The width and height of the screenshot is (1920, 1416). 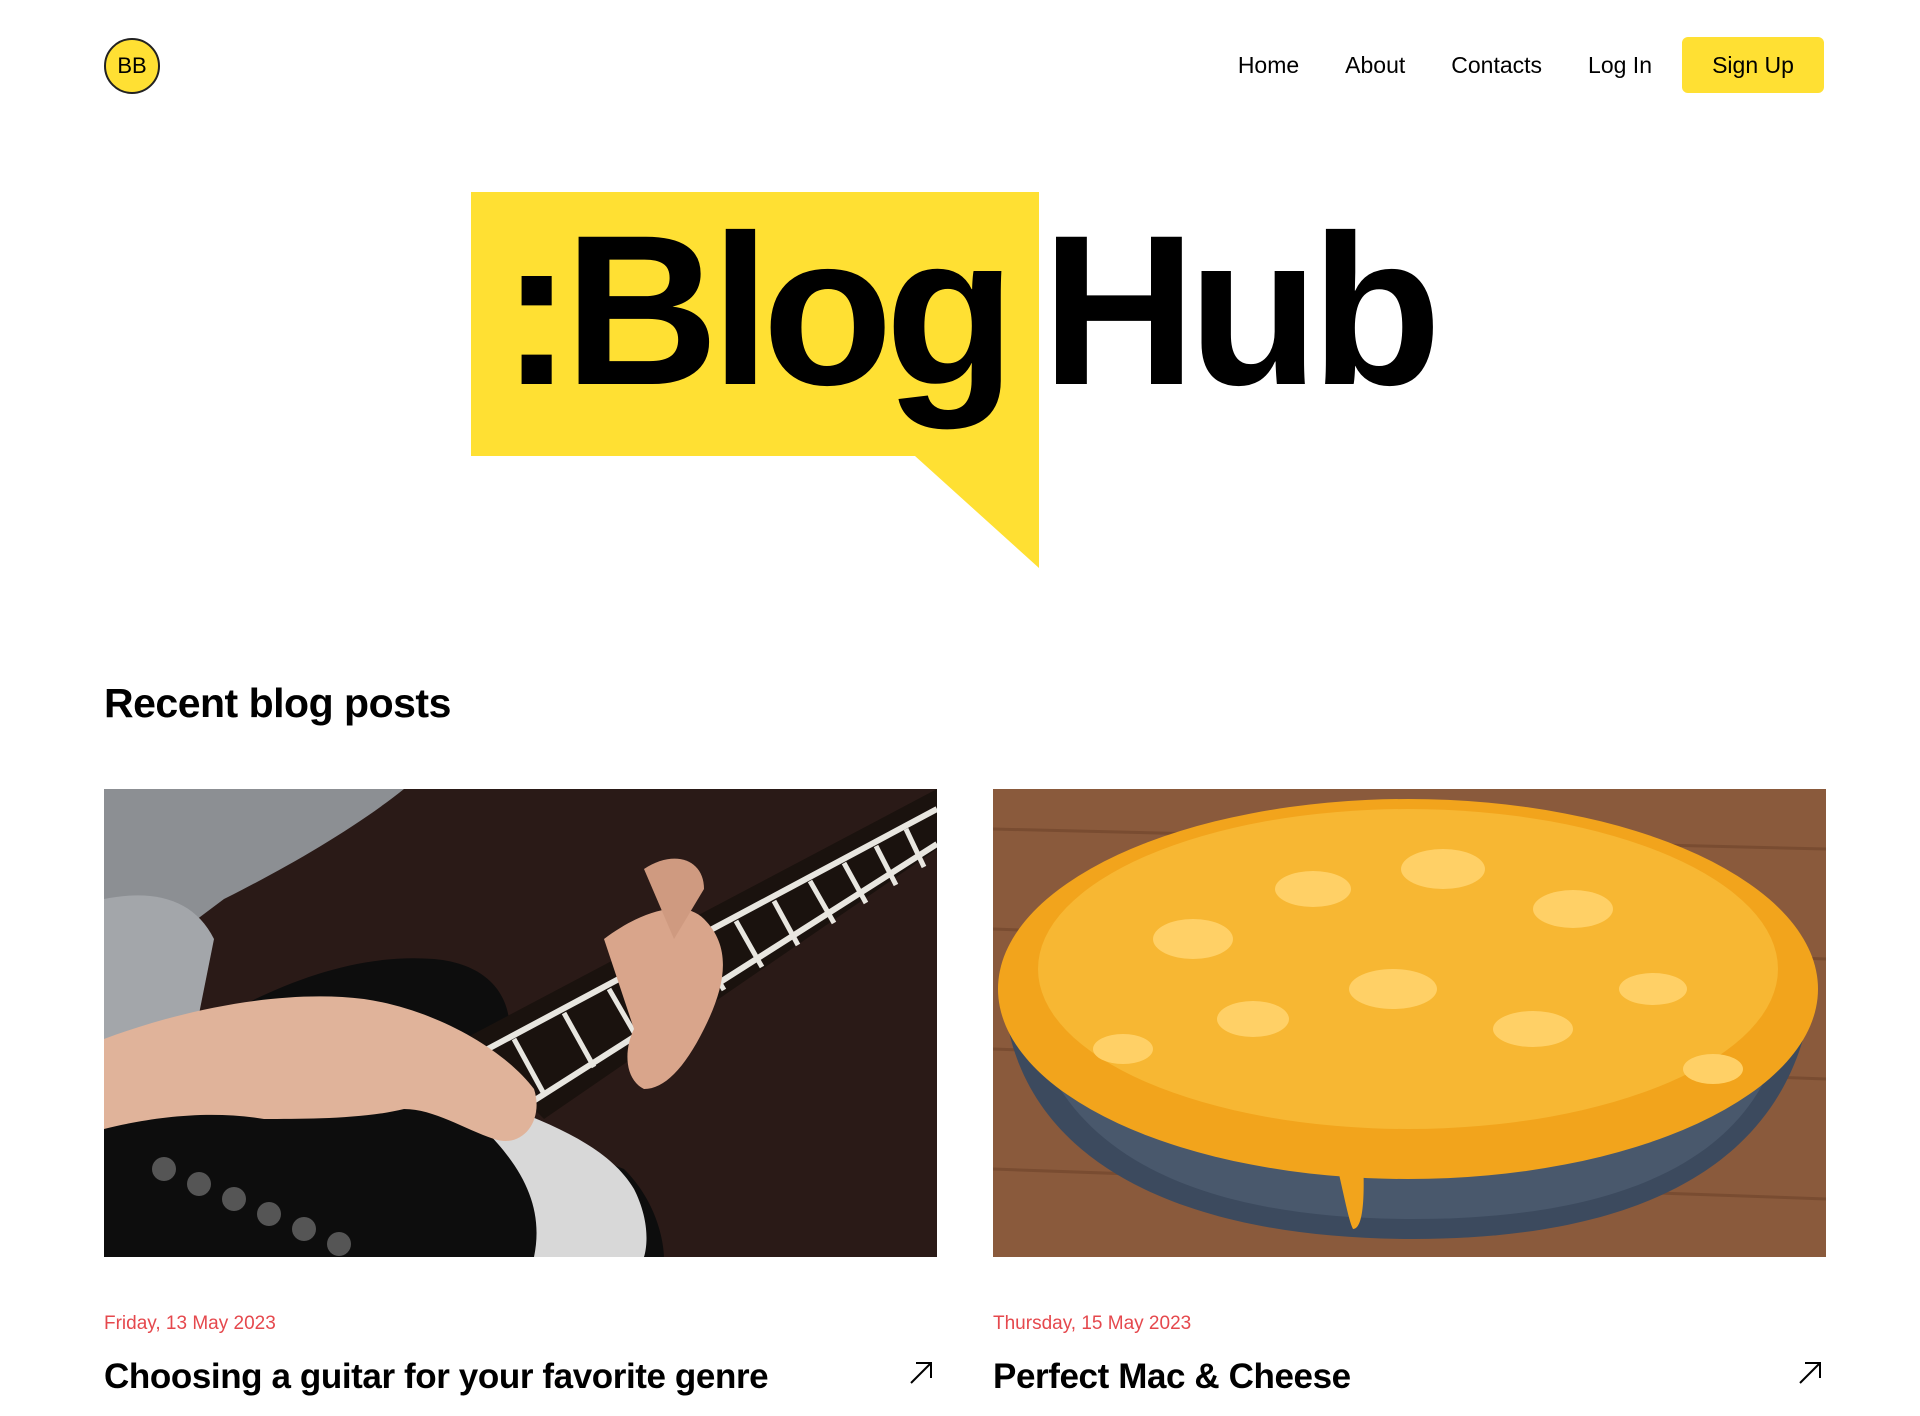 I want to click on post-image-mac-cheese, so click(x=1409, y=1023).